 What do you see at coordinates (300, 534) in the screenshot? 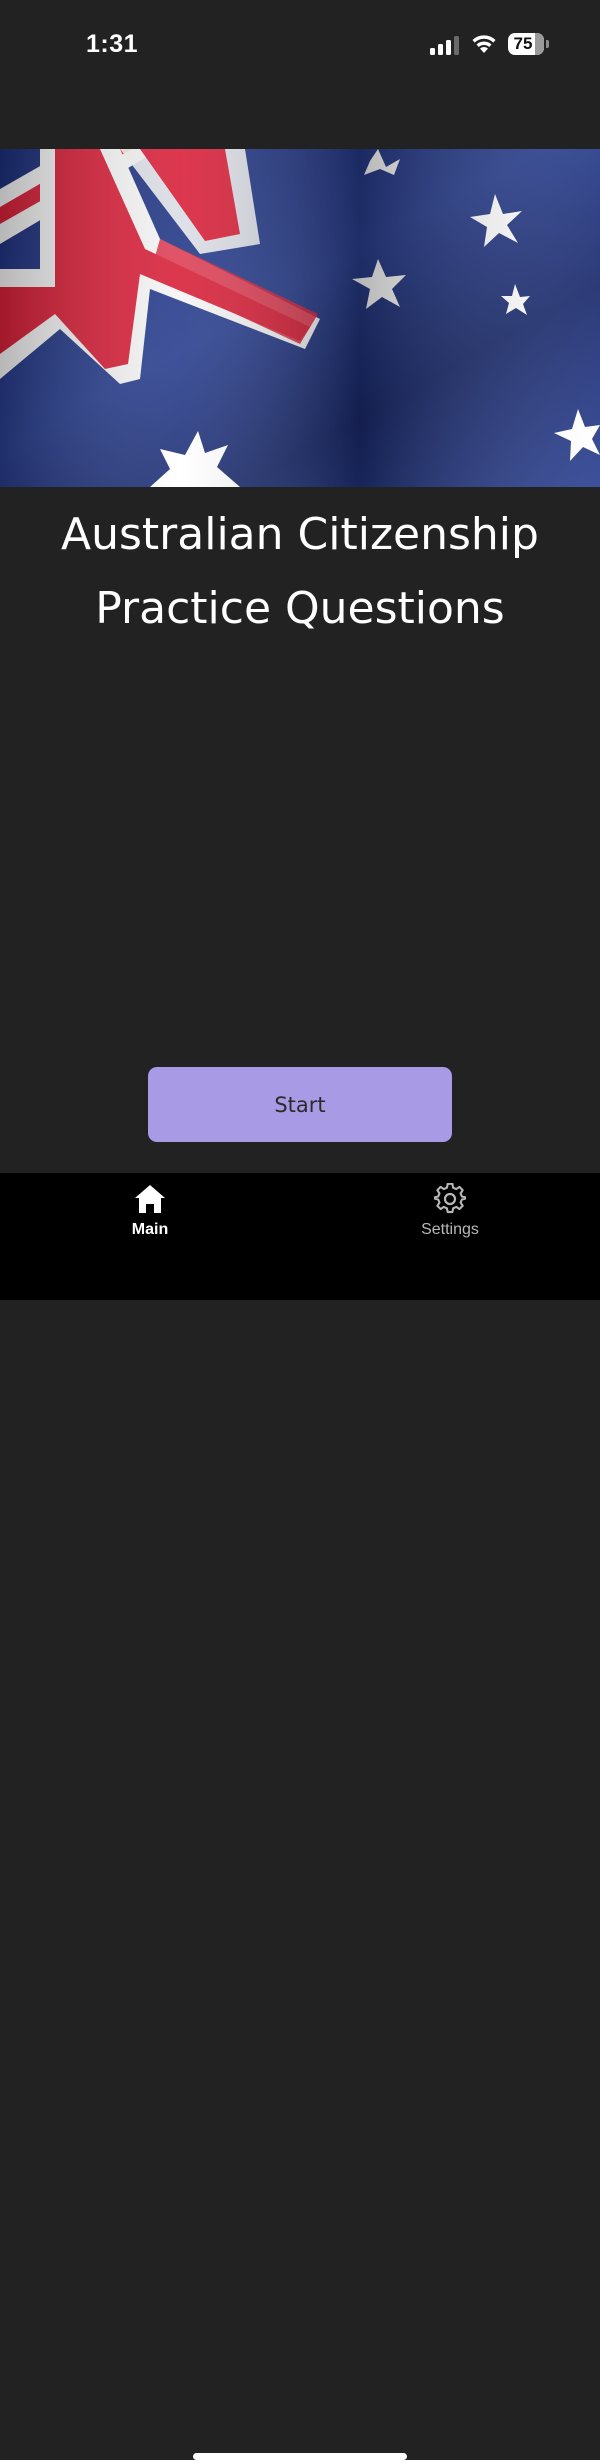
I see `title-line-1: Australian Citizenship` at bounding box center [300, 534].